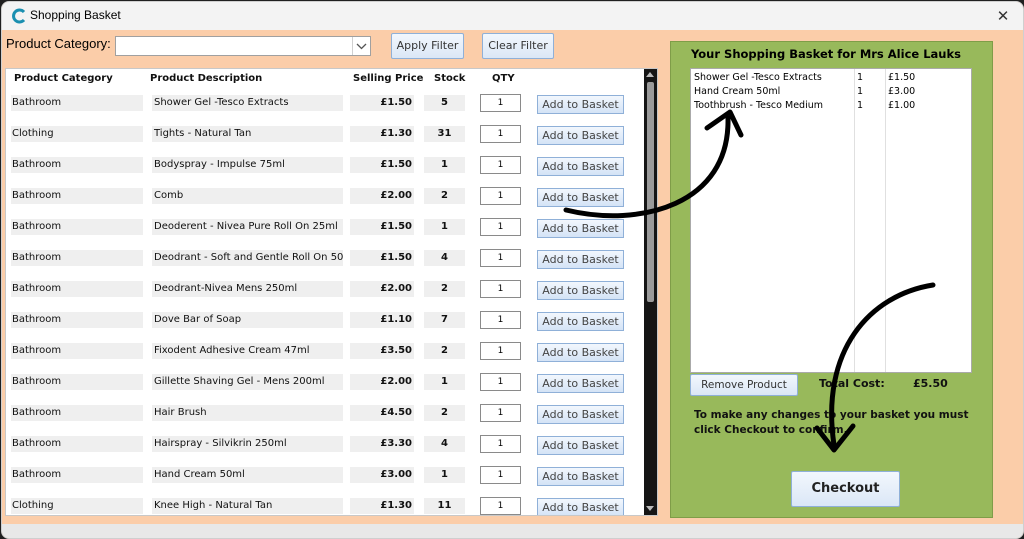 Image resolution: width=1024 pixels, height=539 pixels. What do you see at coordinates (19, 16) in the screenshot?
I see `c-logo-icon` at bounding box center [19, 16].